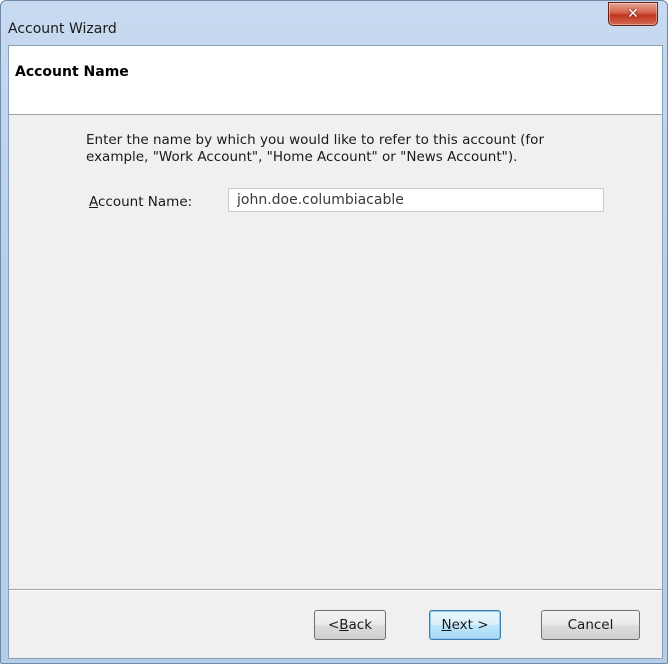  What do you see at coordinates (335, 590) in the screenshot?
I see `footer-divider` at bounding box center [335, 590].